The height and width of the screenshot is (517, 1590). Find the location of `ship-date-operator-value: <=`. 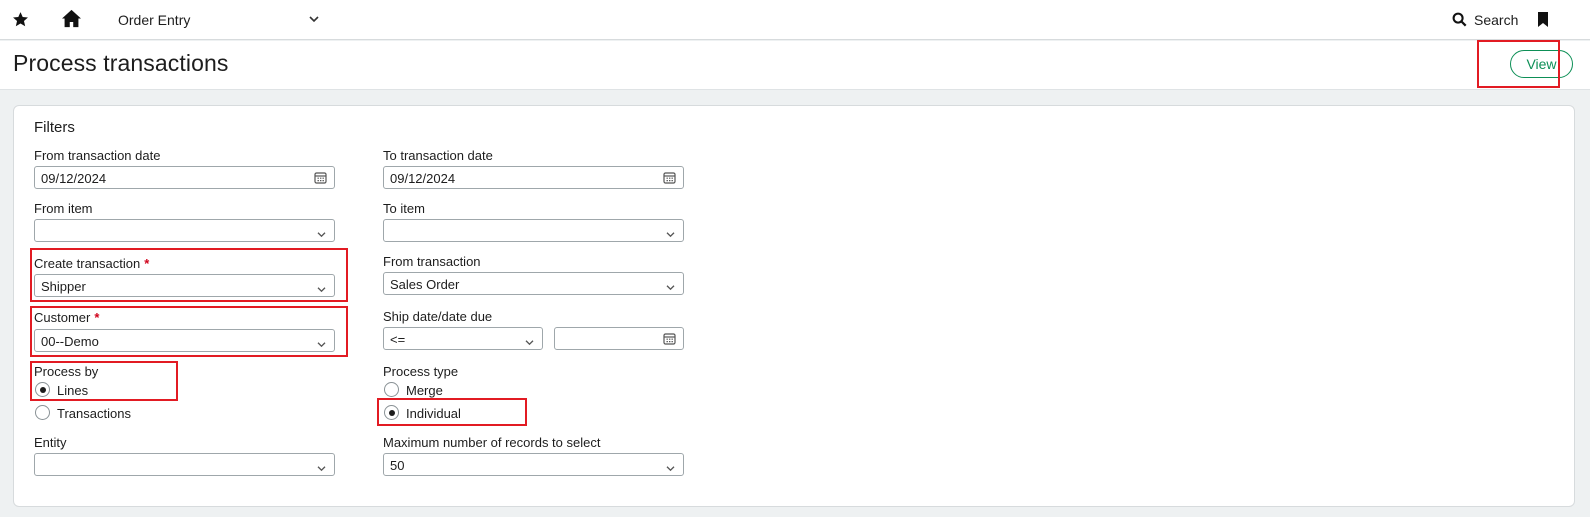

ship-date-operator-value: <= is located at coordinates (398, 339).